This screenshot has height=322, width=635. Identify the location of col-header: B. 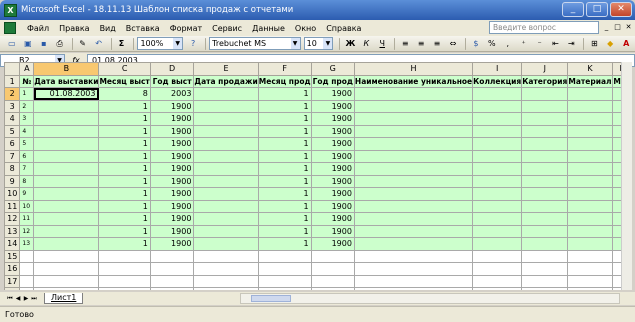
(66, 69).